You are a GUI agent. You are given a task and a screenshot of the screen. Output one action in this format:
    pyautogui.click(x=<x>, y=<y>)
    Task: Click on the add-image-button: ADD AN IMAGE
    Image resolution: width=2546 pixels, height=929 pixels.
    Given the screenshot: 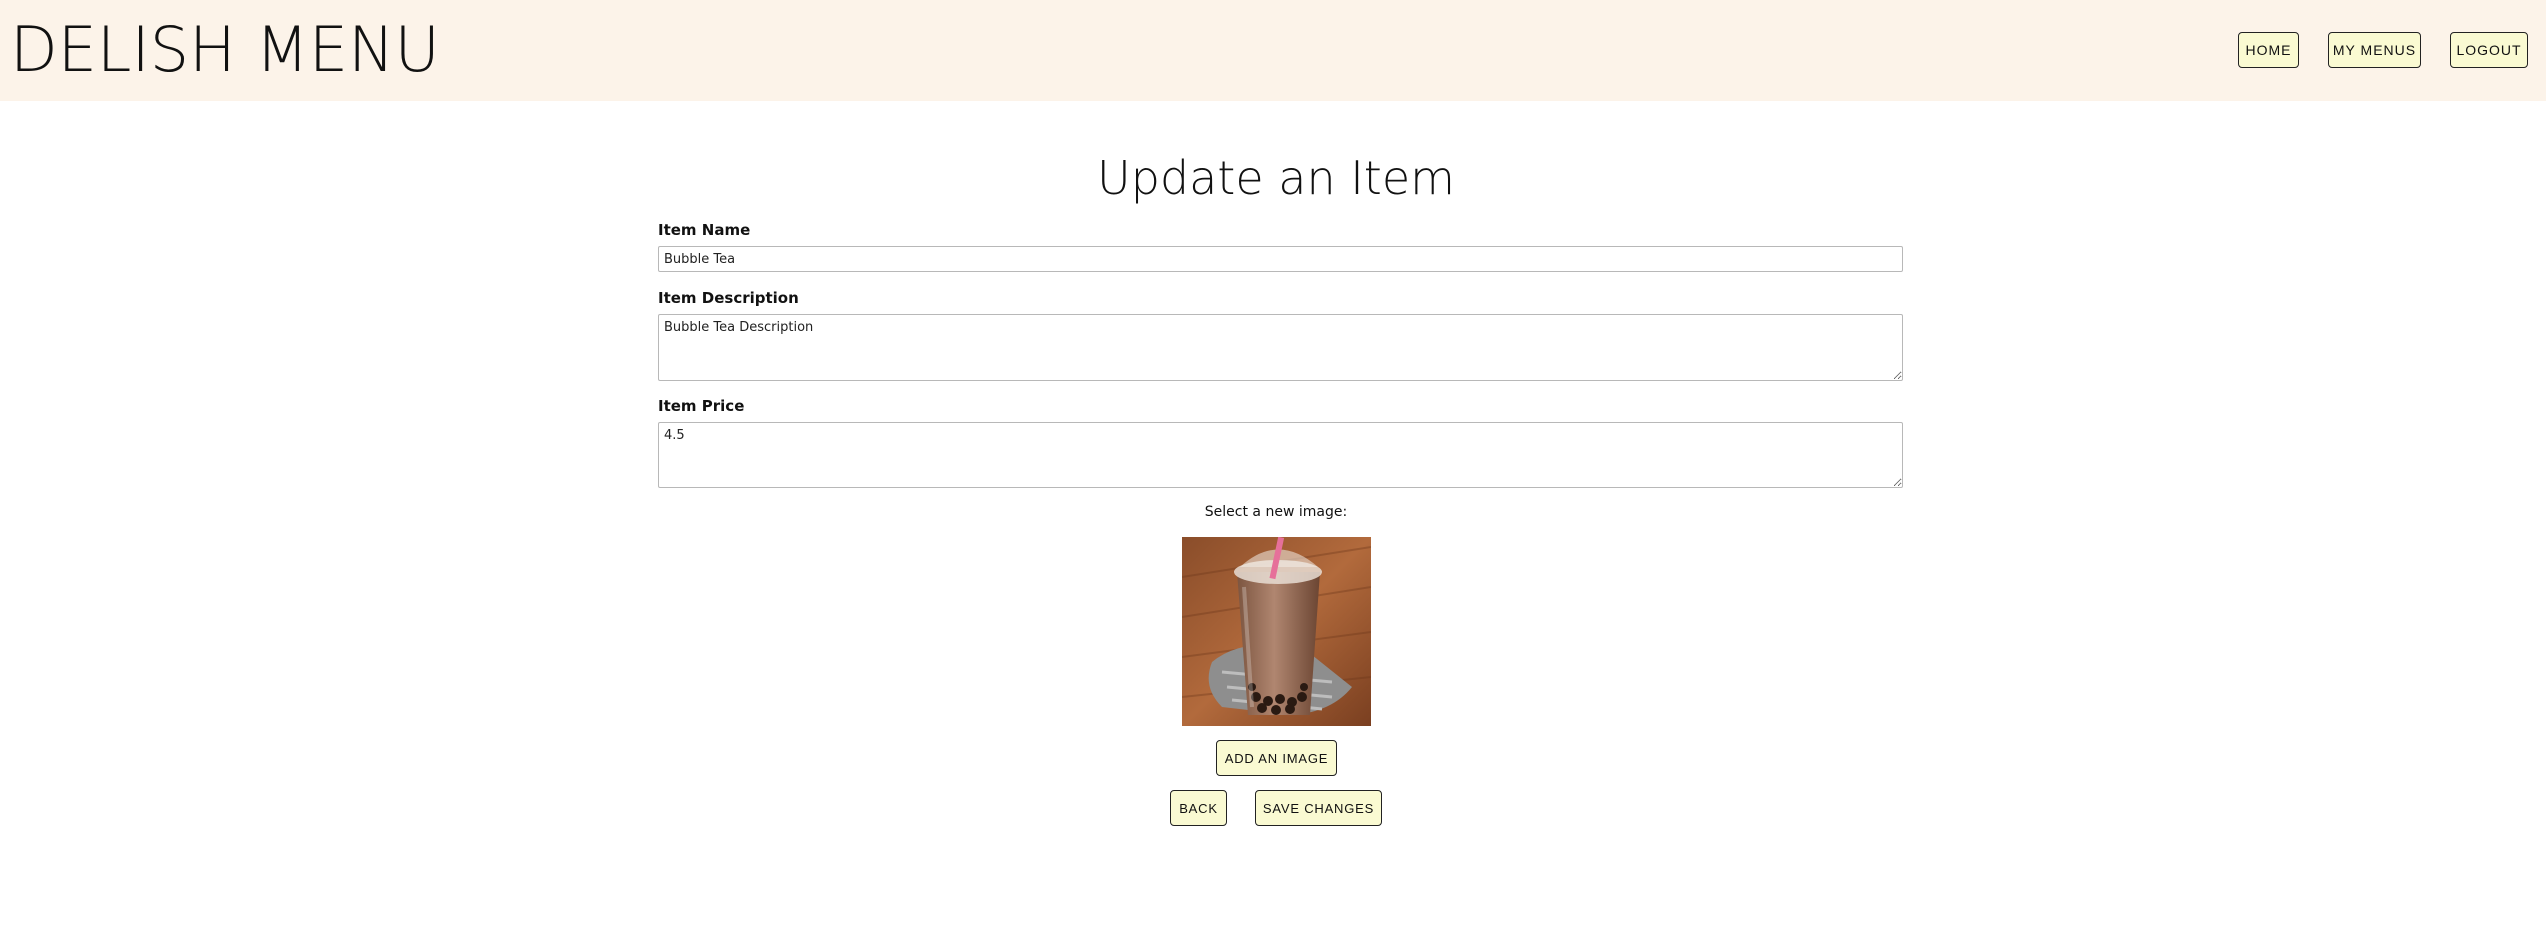 What is the action you would take?
    pyautogui.click(x=1276, y=758)
    